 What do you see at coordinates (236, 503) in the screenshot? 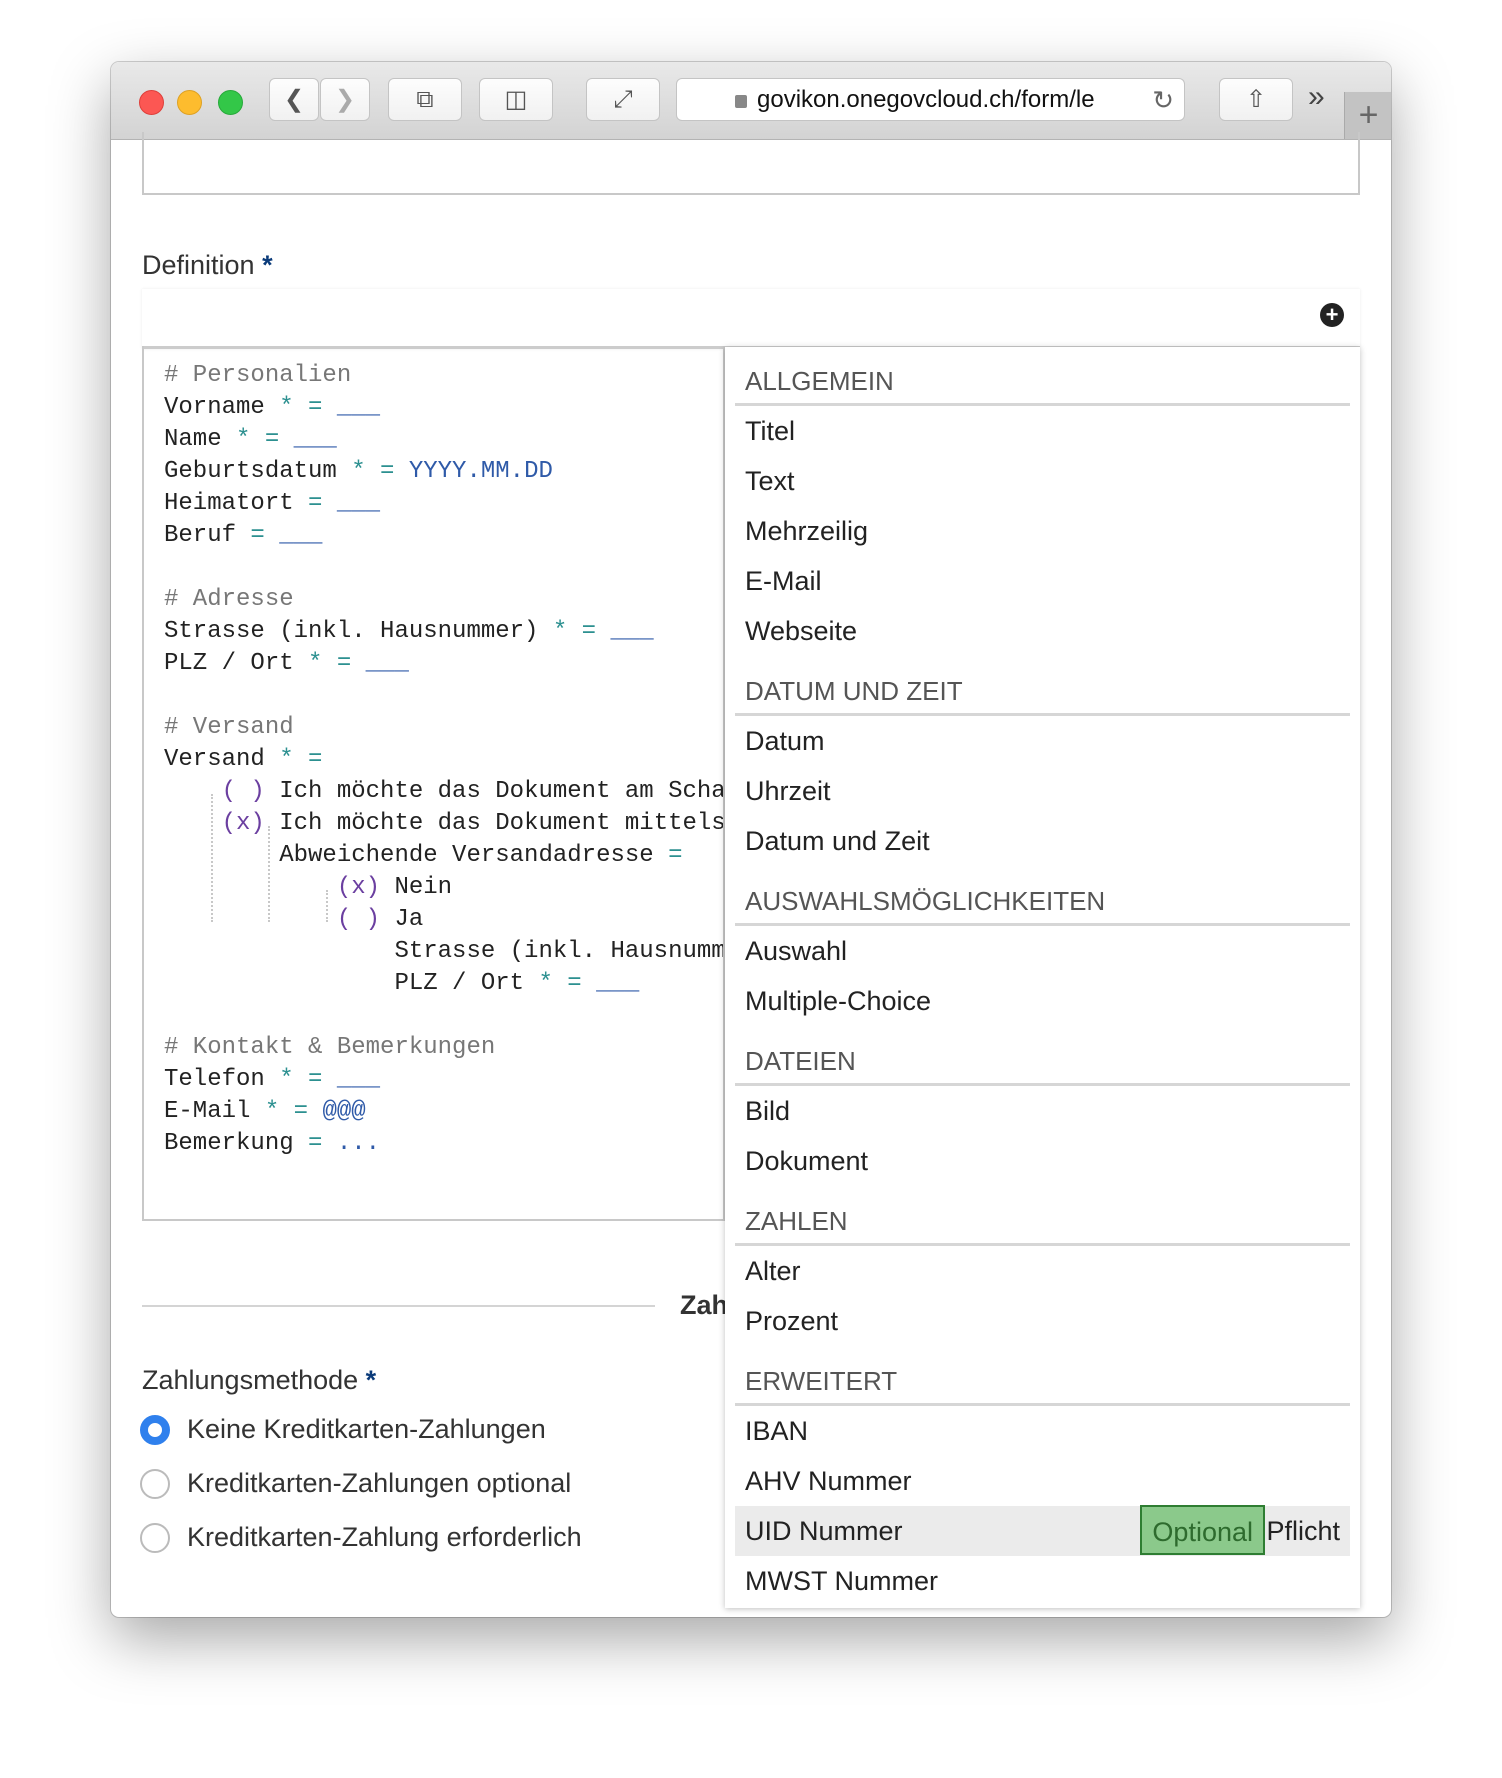
I see `code-token-key: Heimatort` at bounding box center [236, 503].